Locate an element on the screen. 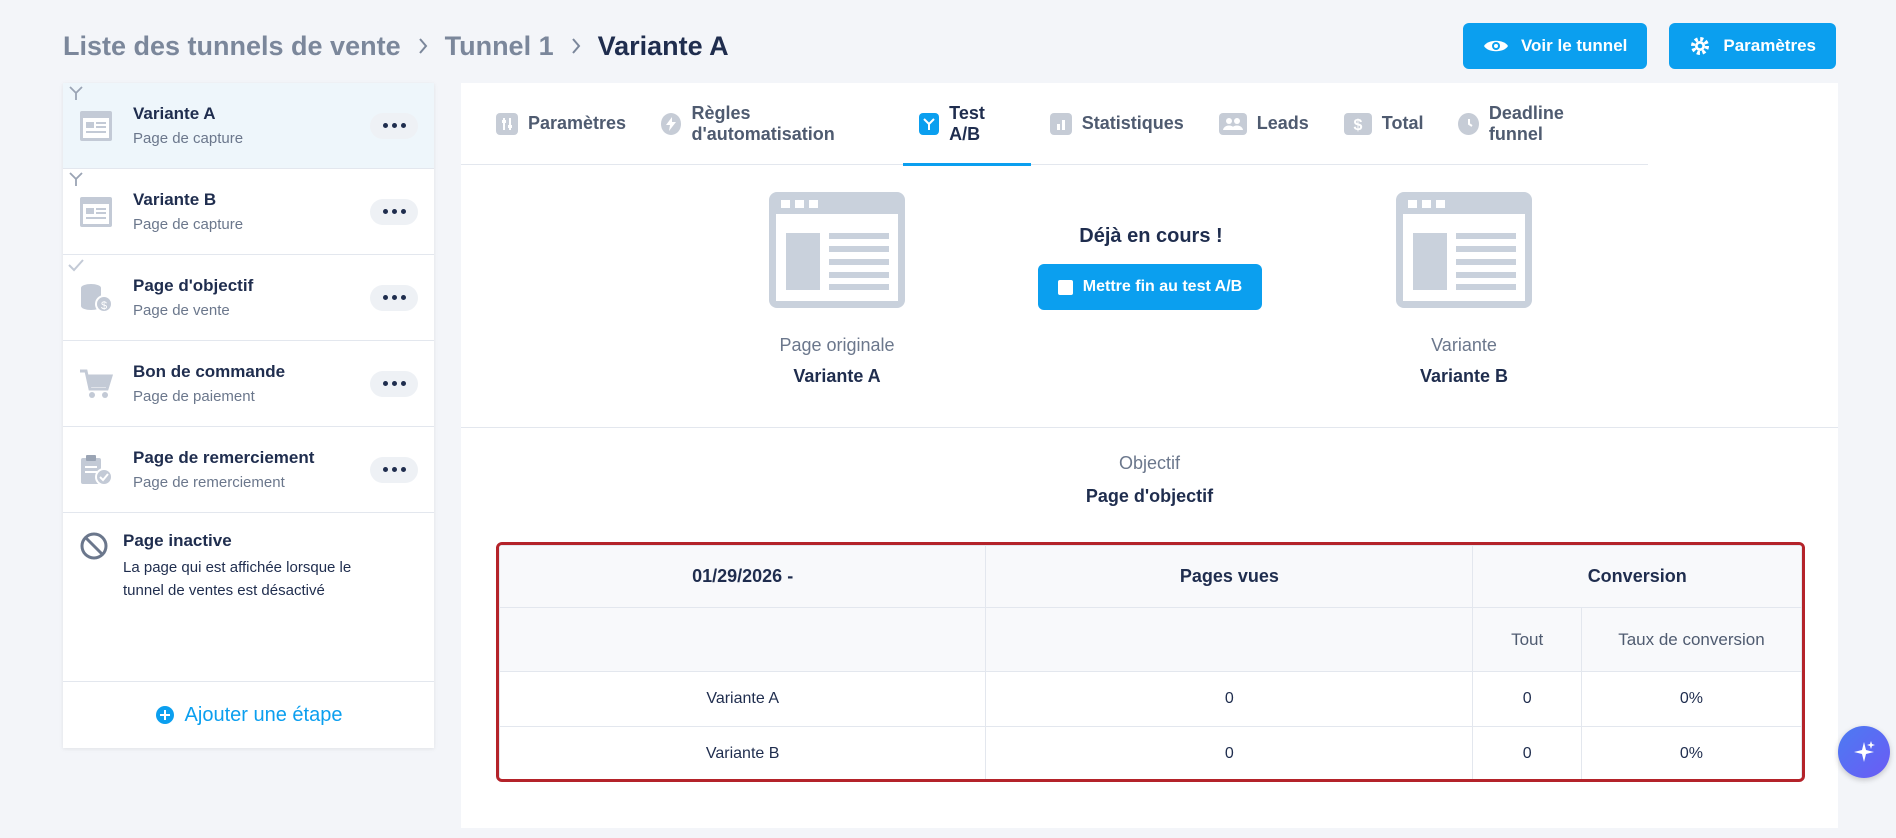 The width and height of the screenshot is (1896, 838). end-ab-test-label: Mettre fin au test A/B is located at coordinates (1162, 286).